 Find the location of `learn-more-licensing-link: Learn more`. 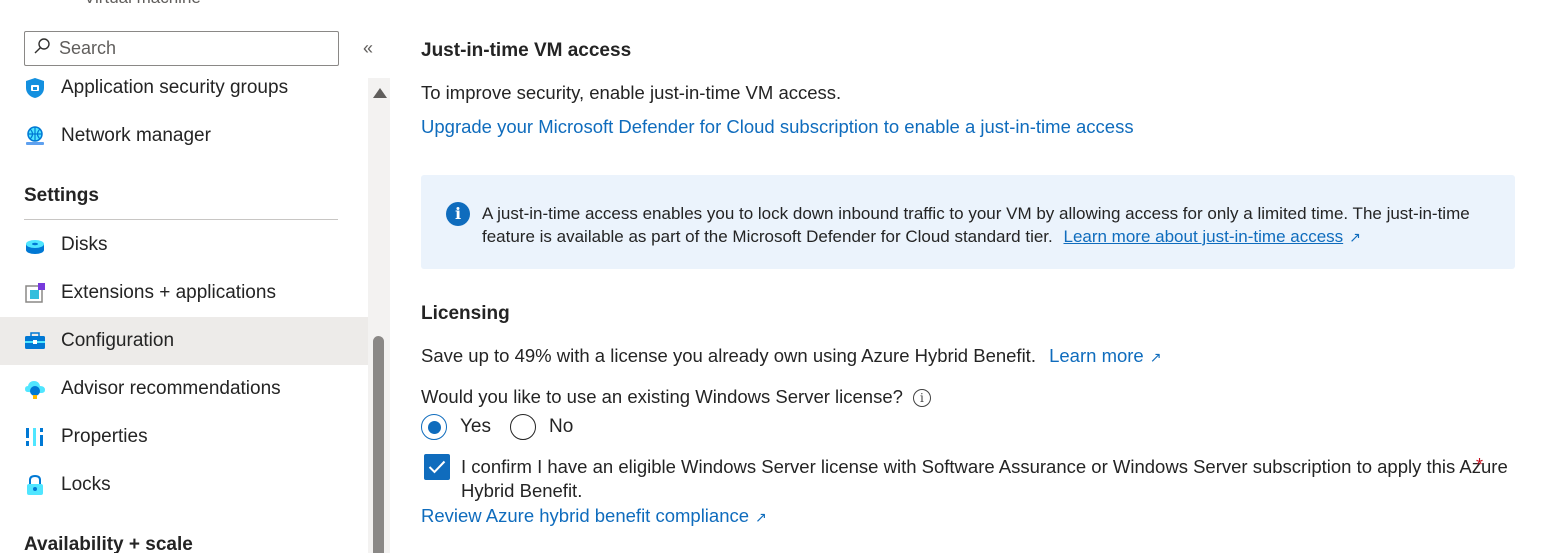

learn-more-licensing-link: Learn more is located at coordinates (1096, 355).